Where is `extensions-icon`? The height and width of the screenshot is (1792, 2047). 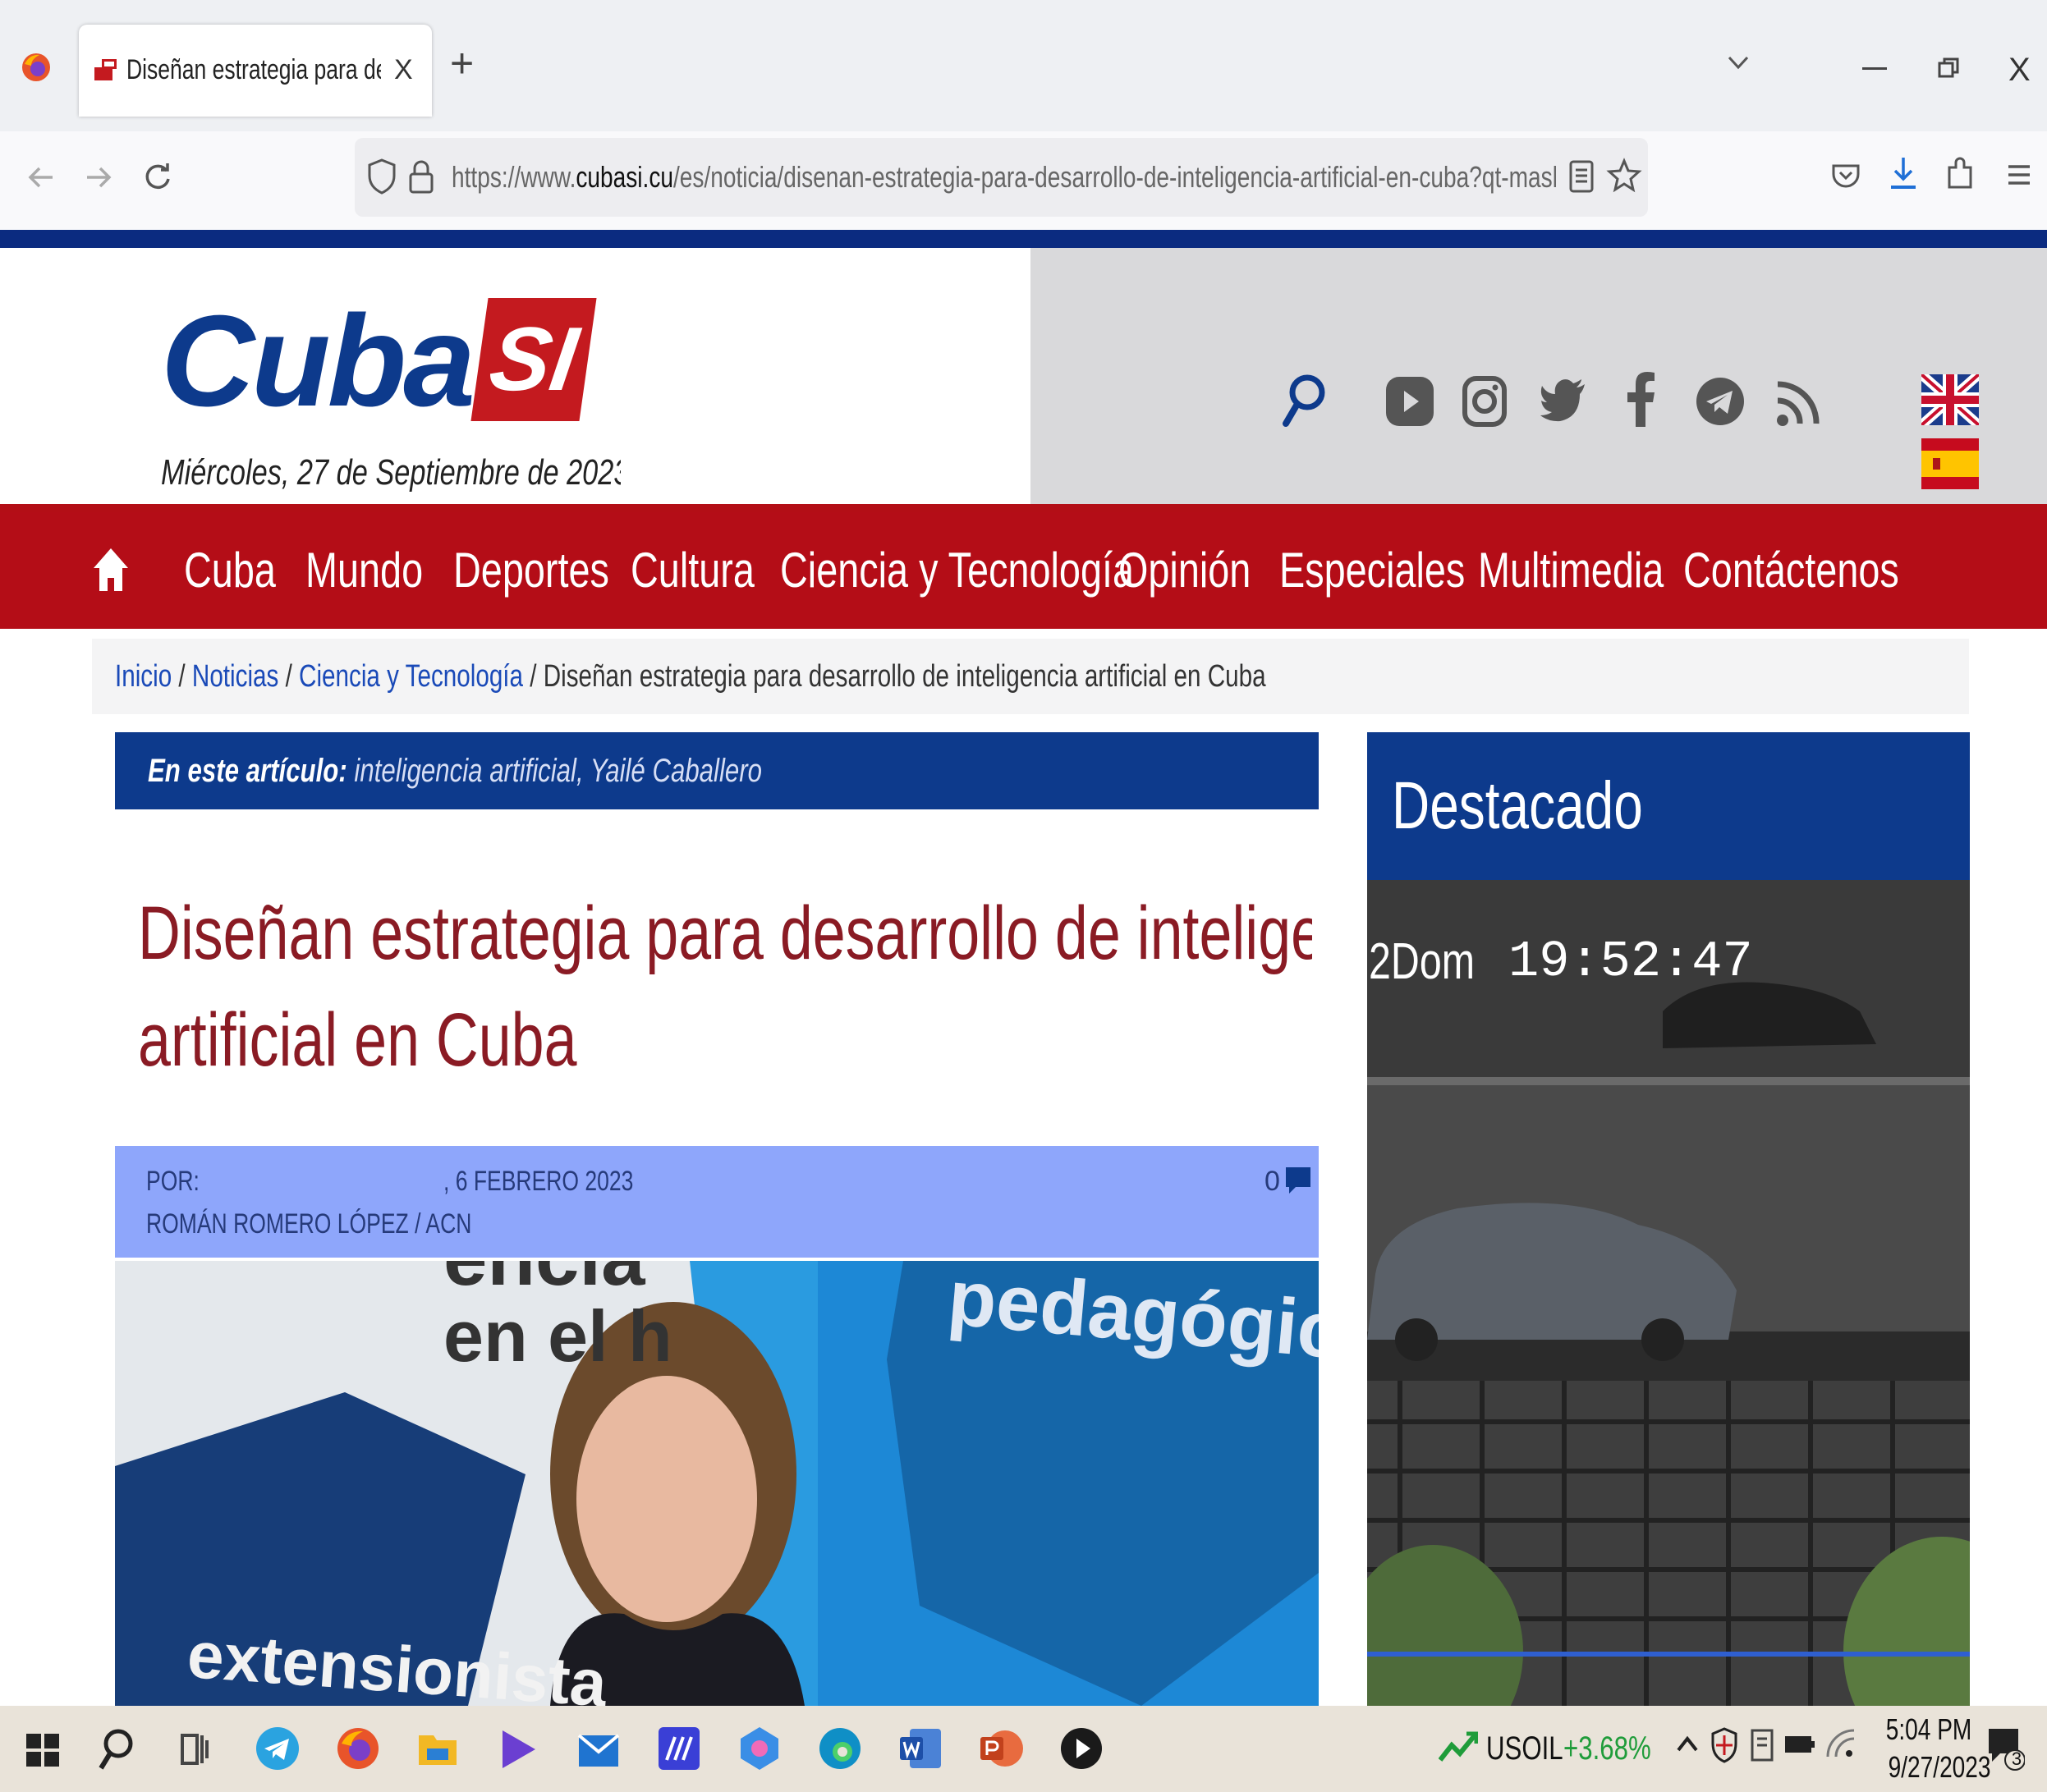 extensions-icon is located at coordinates (1960, 174).